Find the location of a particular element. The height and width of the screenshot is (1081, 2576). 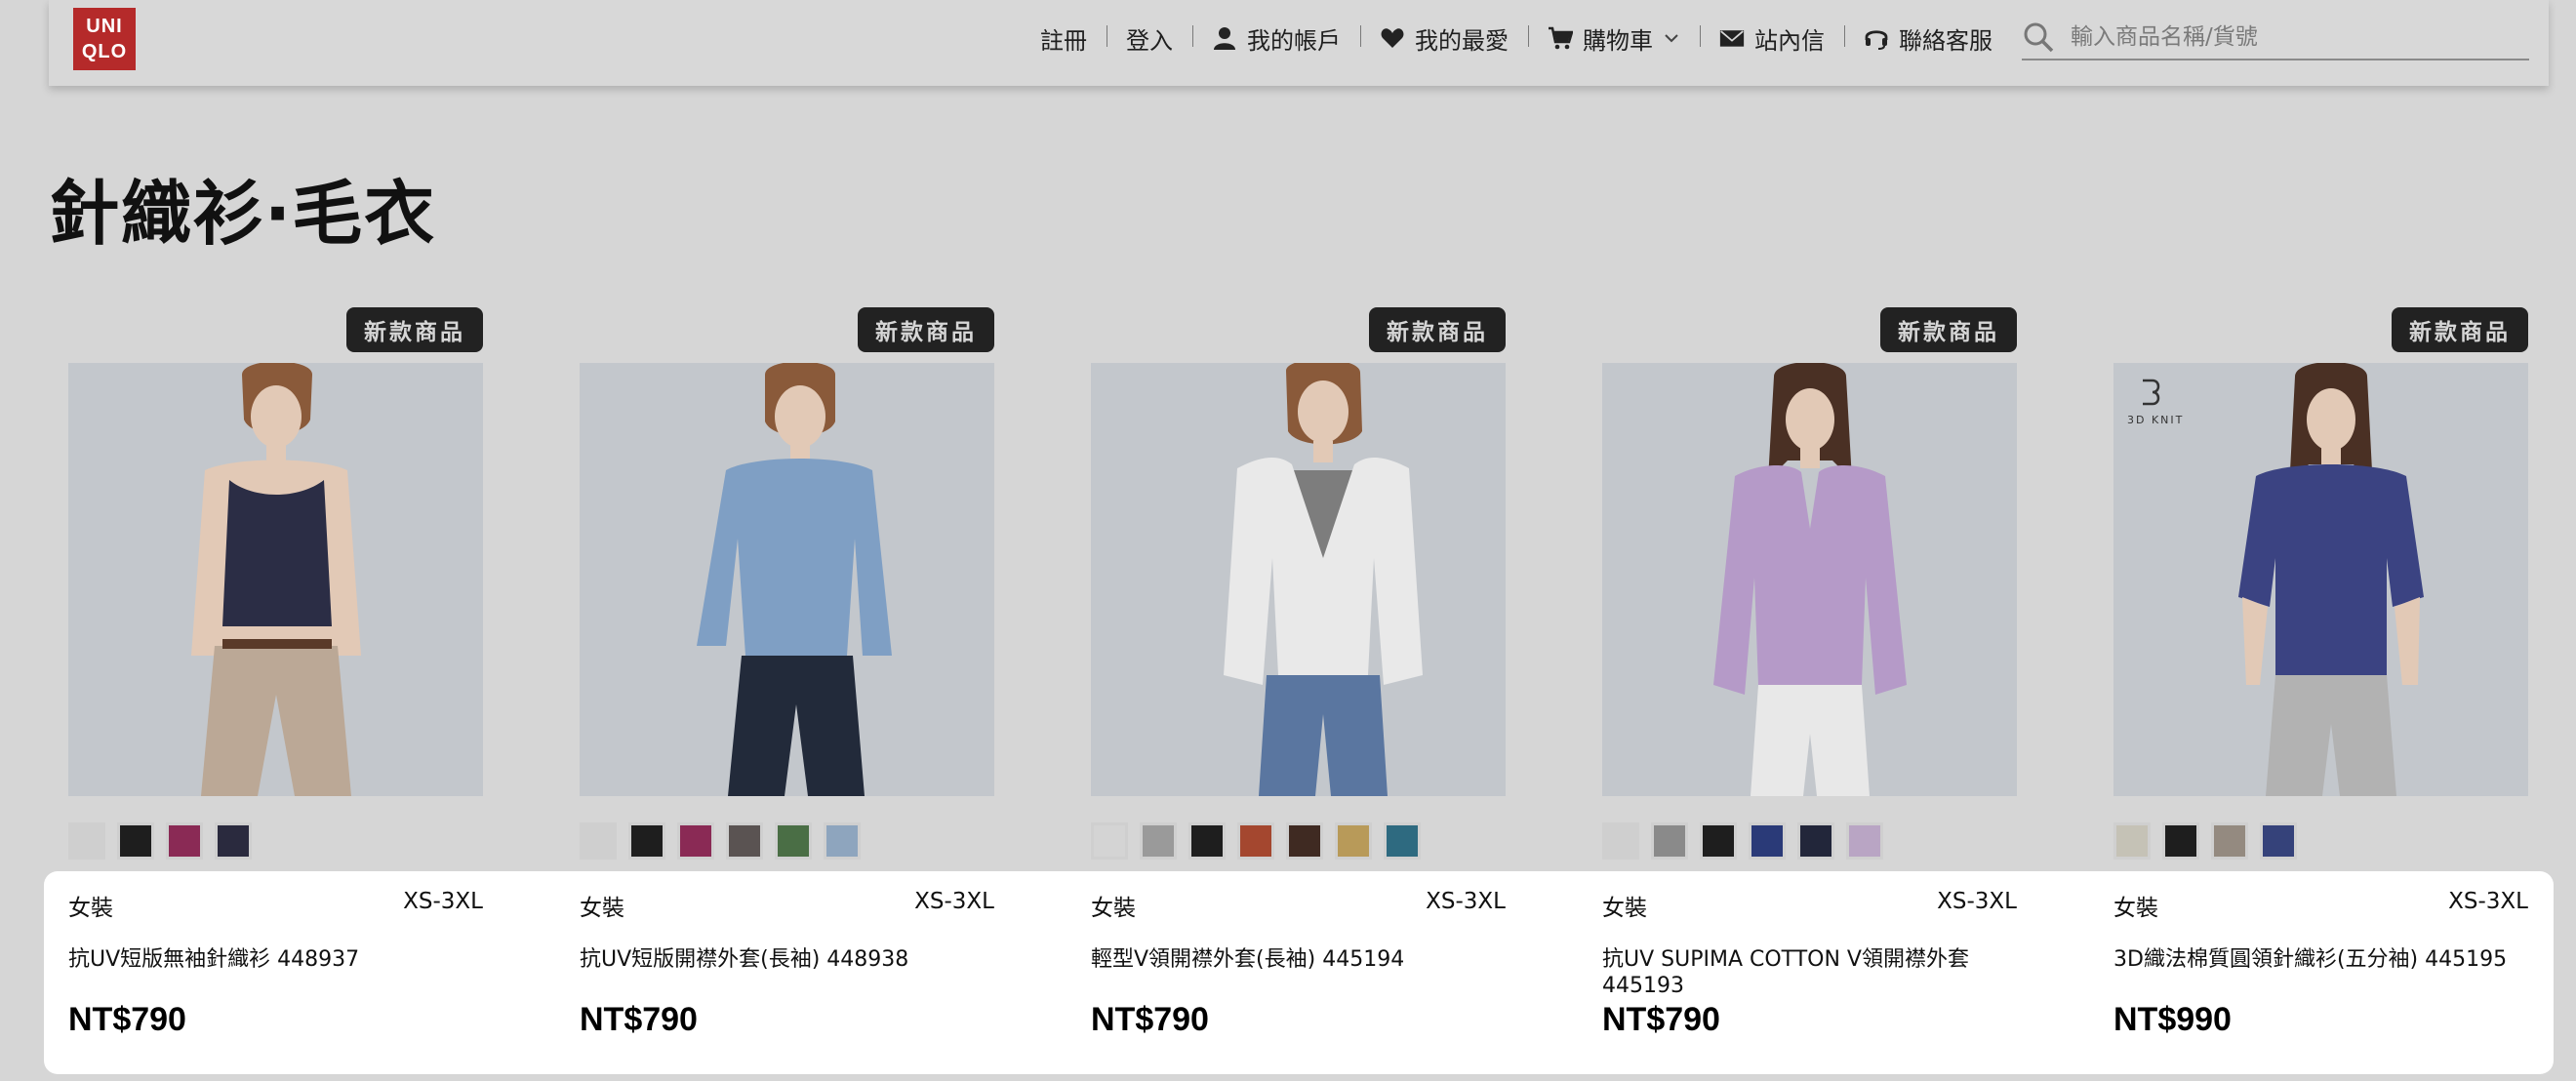

cart-icon is located at coordinates (1561, 38).